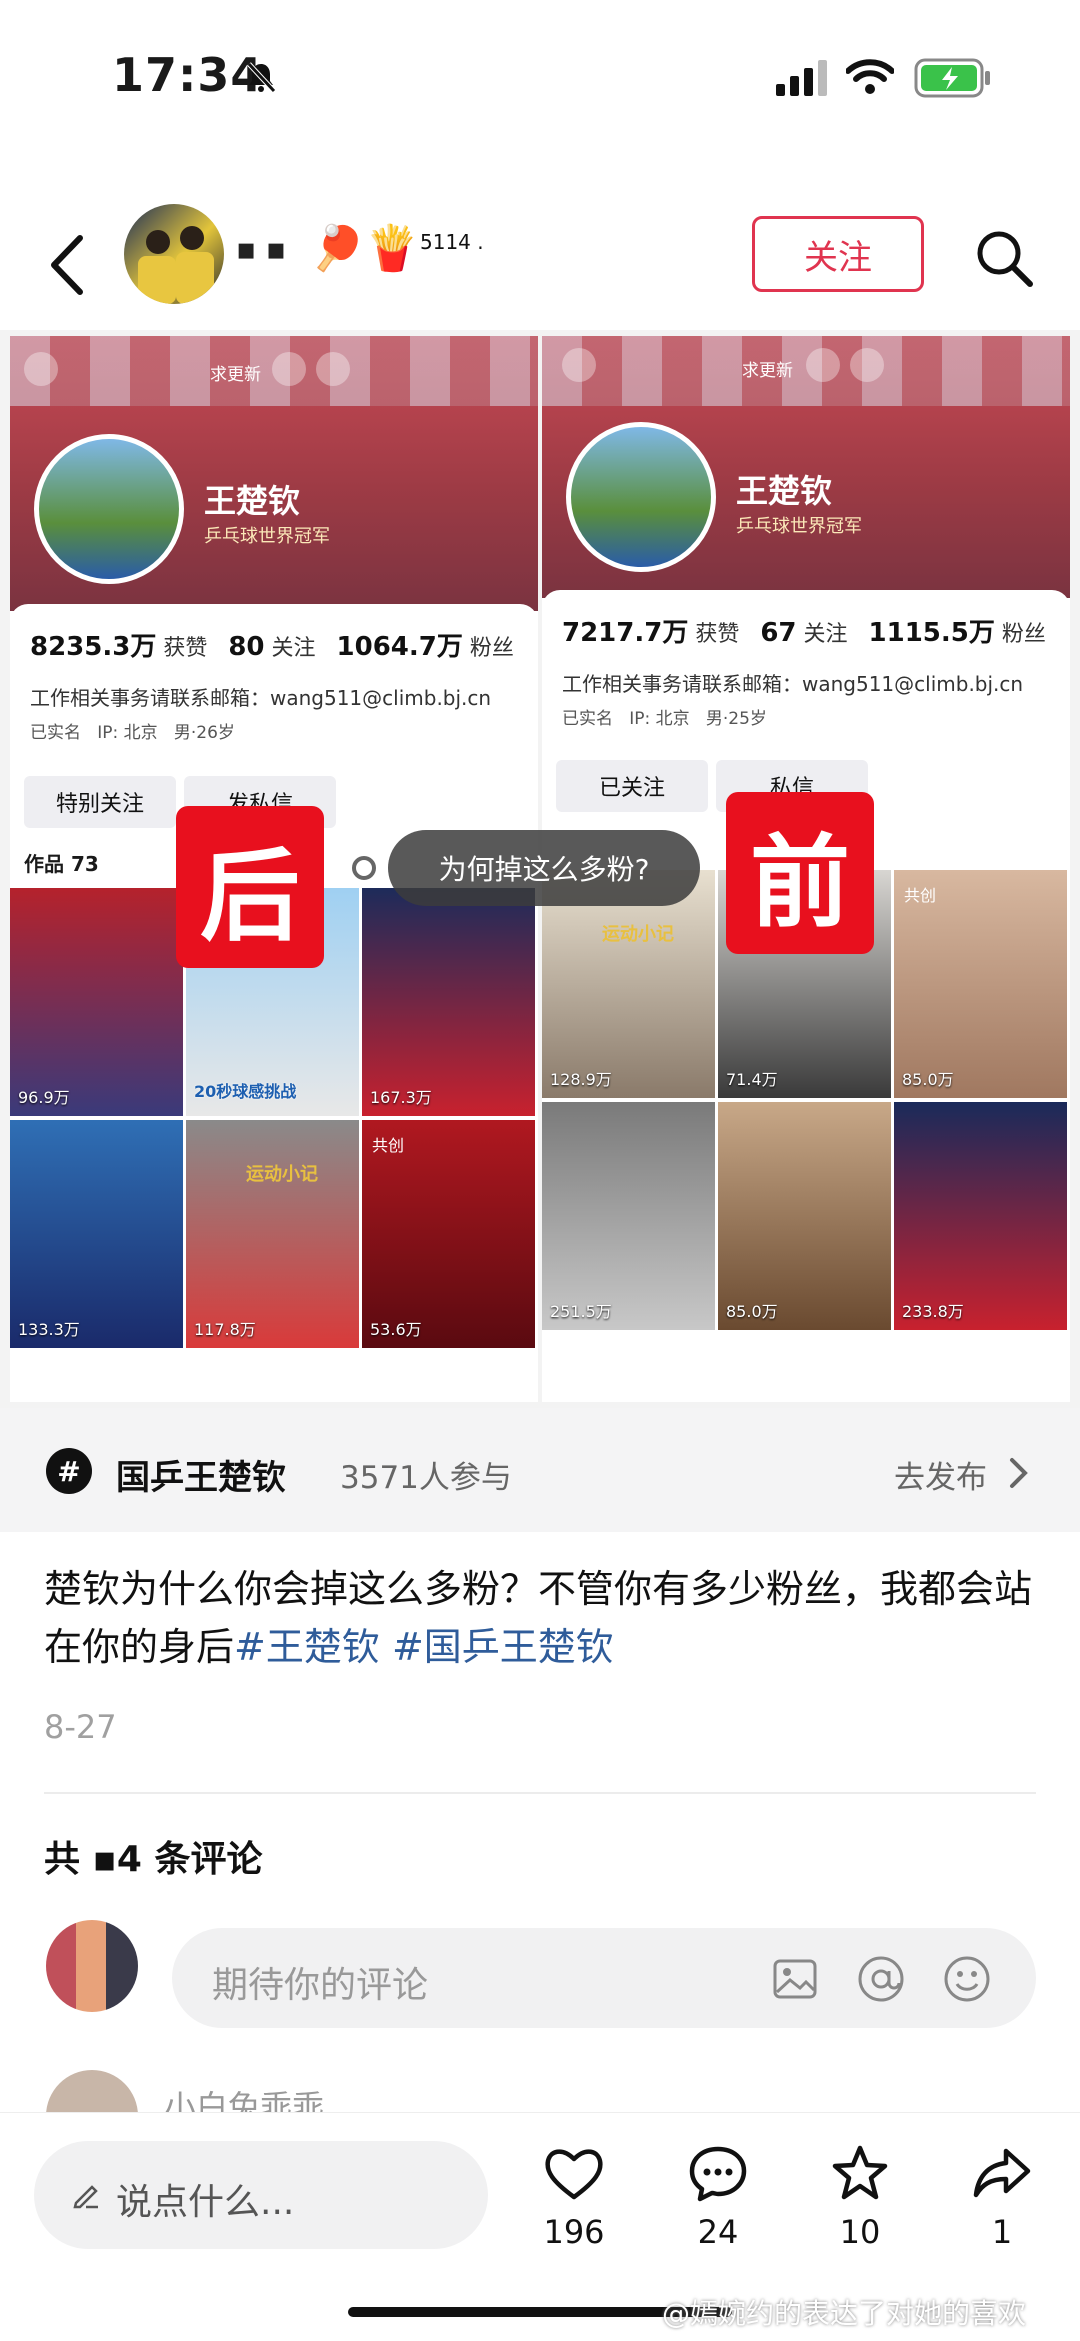 This screenshot has height=2341, width=1080. What do you see at coordinates (61, 864) in the screenshot?
I see `works-count: 作品 73` at bounding box center [61, 864].